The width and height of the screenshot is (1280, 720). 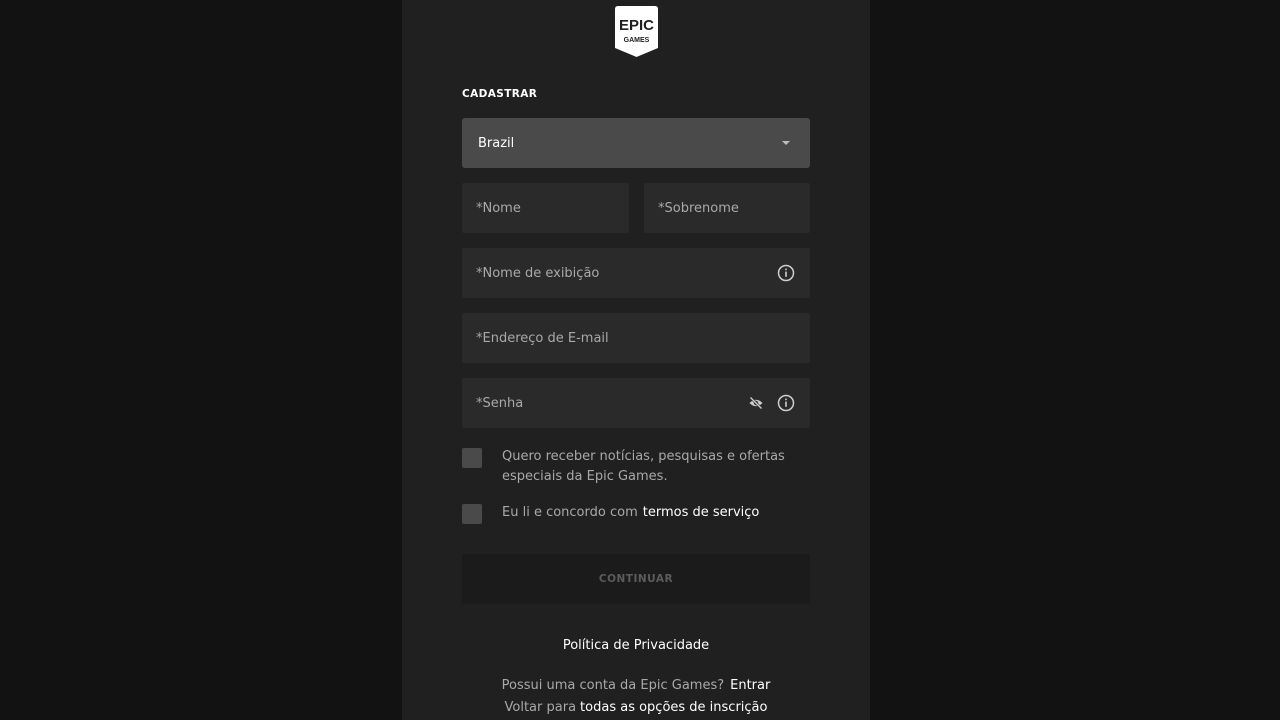 I want to click on display-name-placeholder: *Nome de exibição, so click(x=538, y=273).